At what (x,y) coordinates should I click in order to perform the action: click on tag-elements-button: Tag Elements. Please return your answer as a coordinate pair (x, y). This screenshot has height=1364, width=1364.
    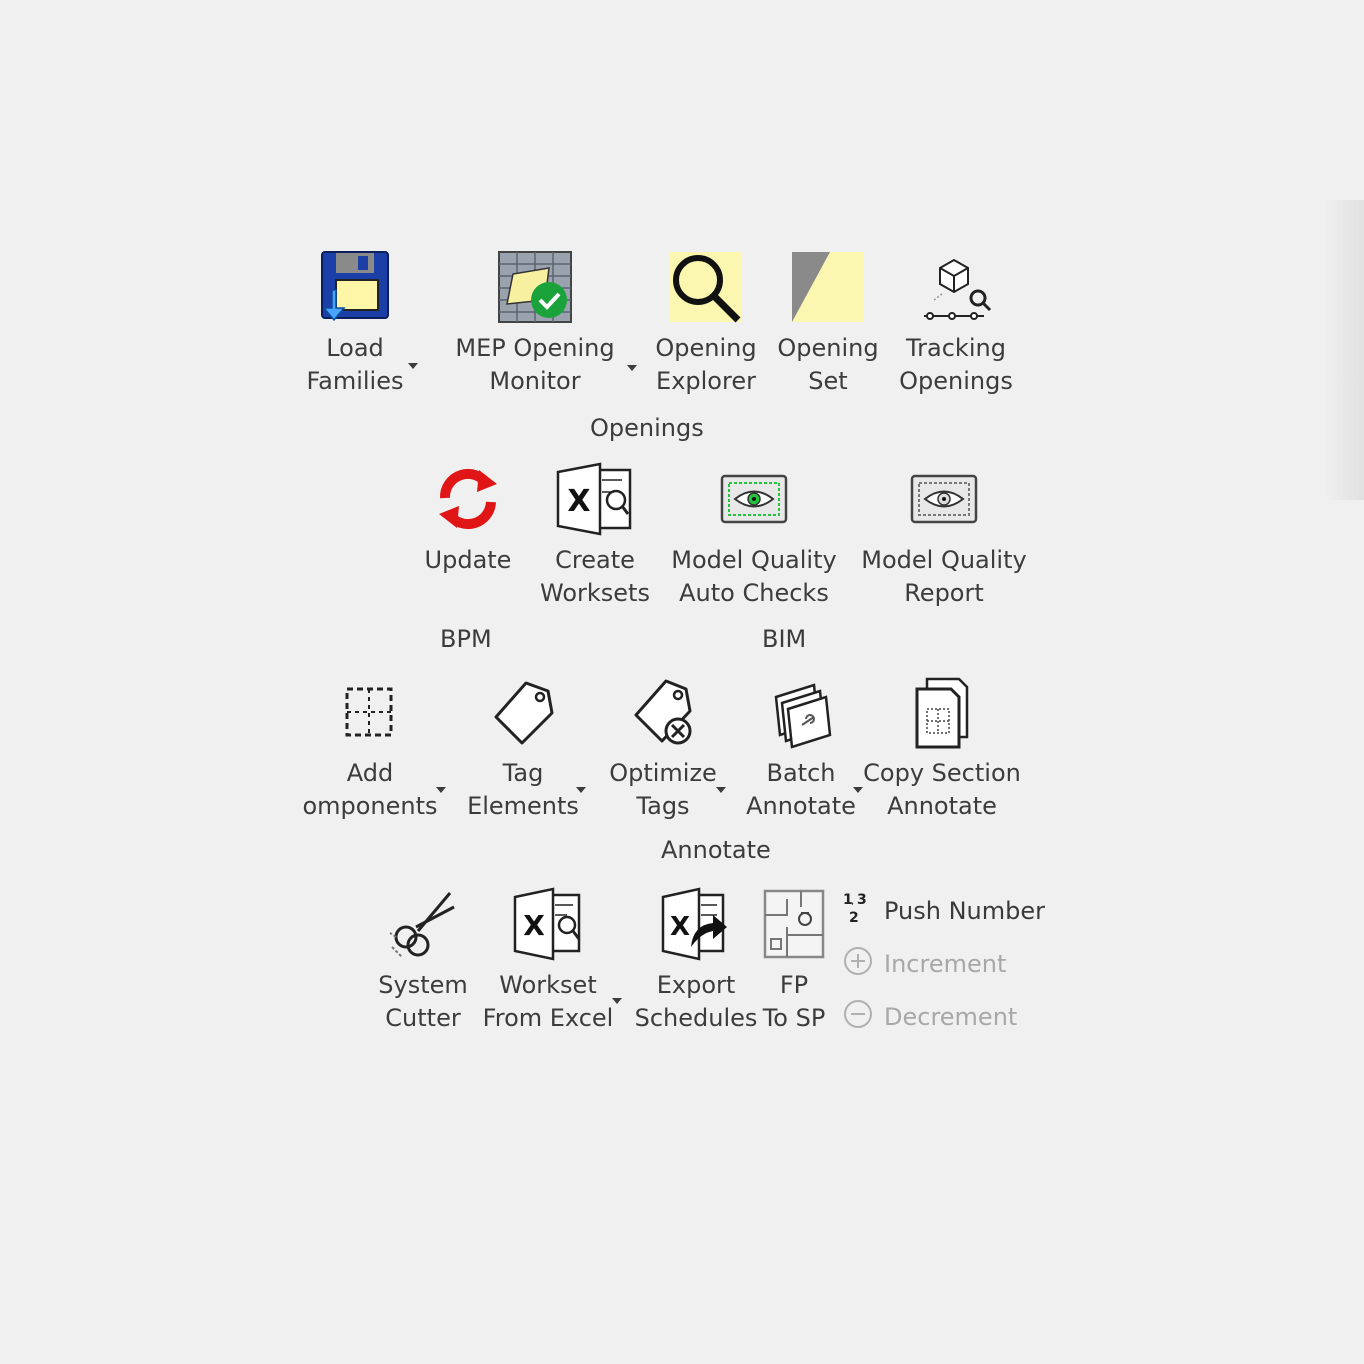
    Looking at the image, I should click on (523, 749).